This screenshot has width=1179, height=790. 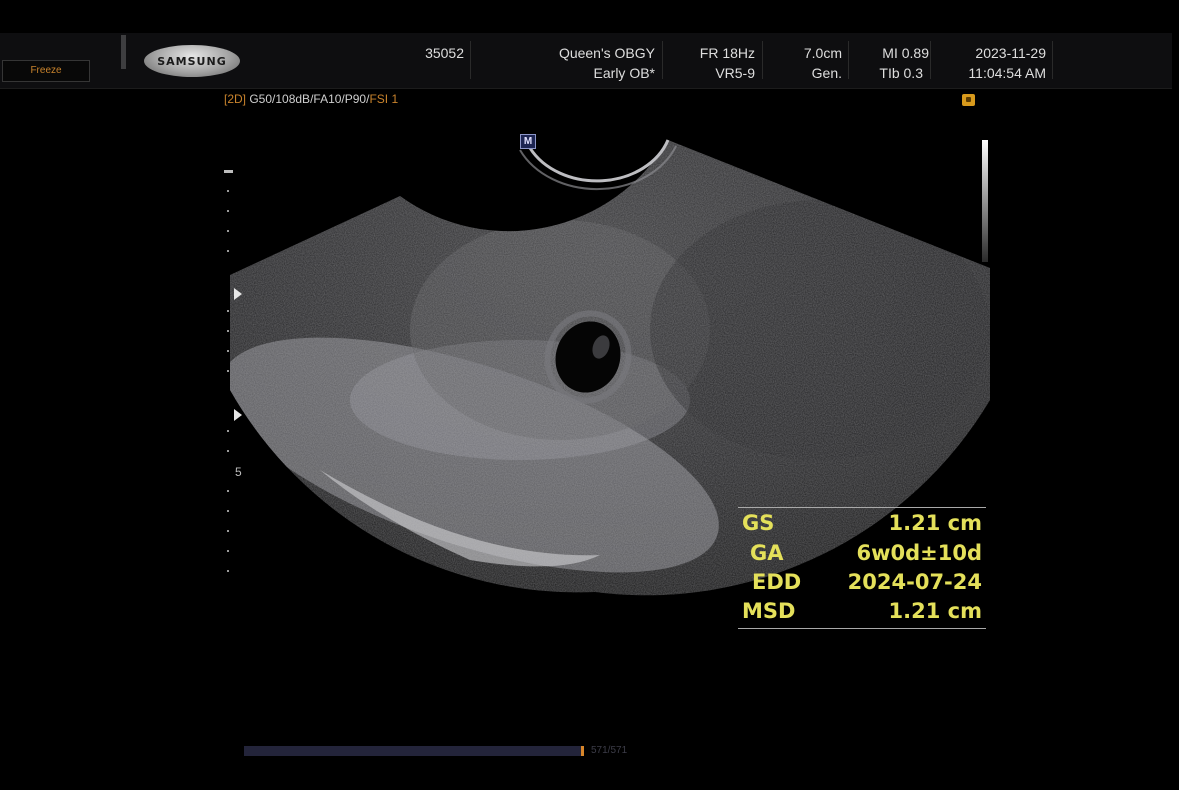 What do you see at coordinates (777, 582) in the screenshot?
I see `measurement-label: EDD` at bounding box center [777, 582].